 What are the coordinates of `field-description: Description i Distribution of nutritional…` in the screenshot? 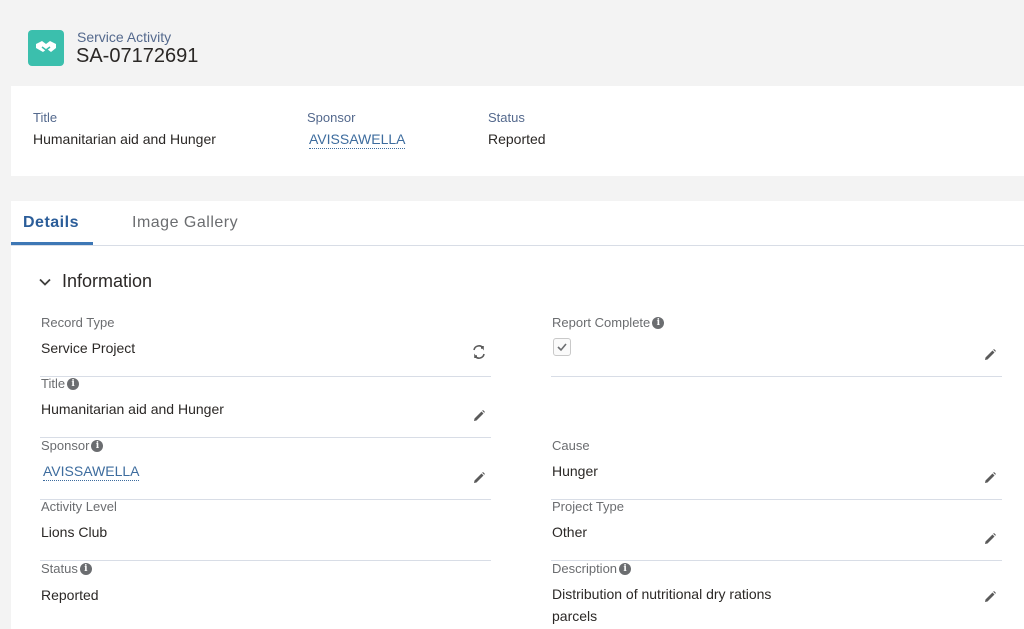 It's located at (776, 595).